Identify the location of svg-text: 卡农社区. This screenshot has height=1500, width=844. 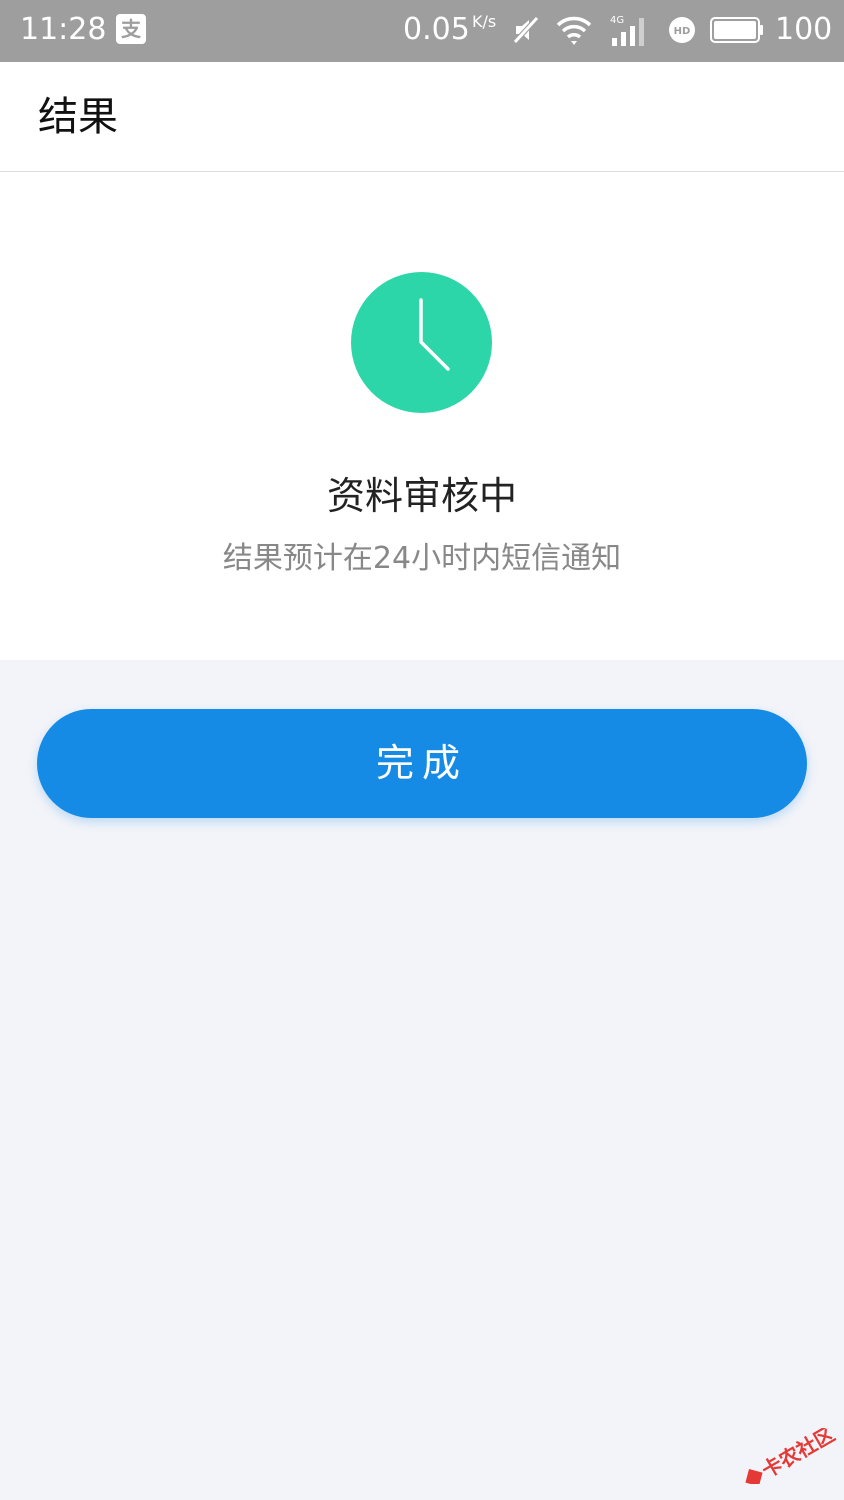
(798, 1455).